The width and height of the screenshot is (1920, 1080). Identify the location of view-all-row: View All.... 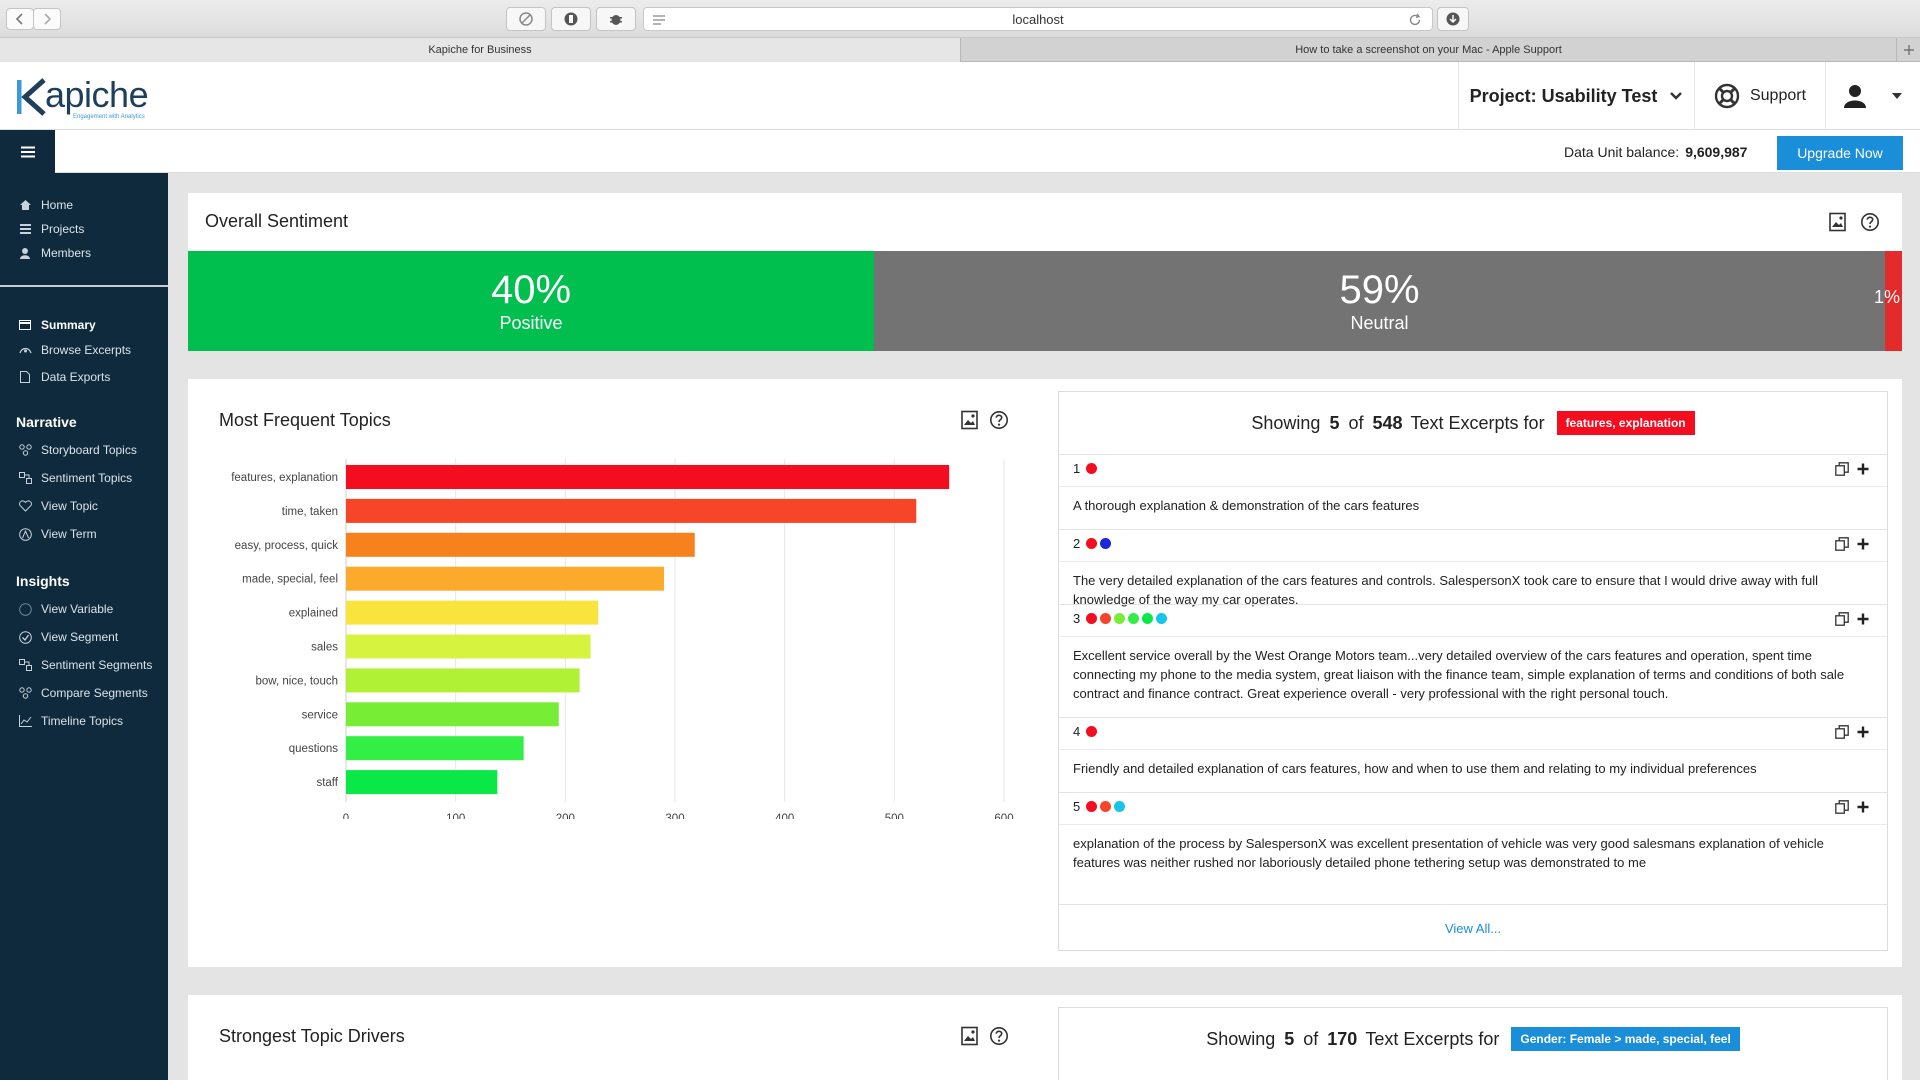
(1473, 927).